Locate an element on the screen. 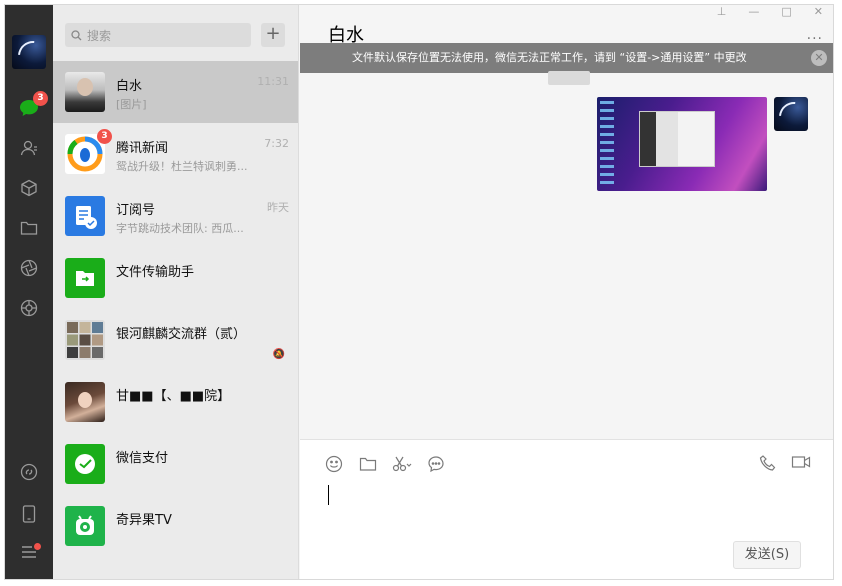  send-button: 发送(S) is located at coordinates (767, 555).